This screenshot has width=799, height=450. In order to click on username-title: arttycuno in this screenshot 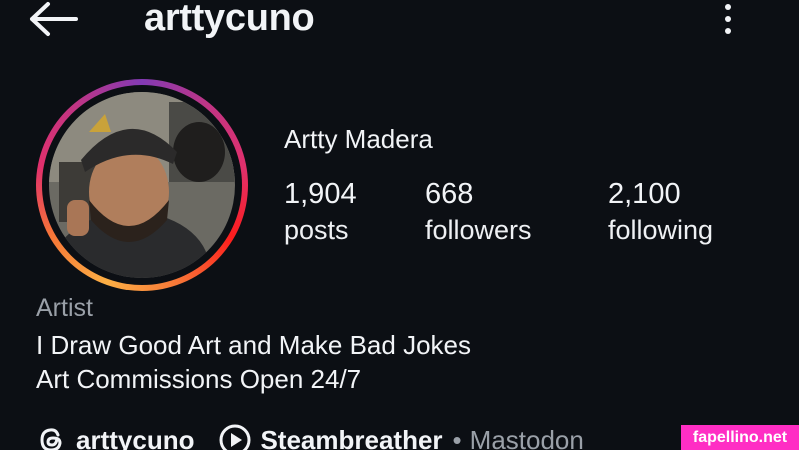, I will do `click(229, 19)`.